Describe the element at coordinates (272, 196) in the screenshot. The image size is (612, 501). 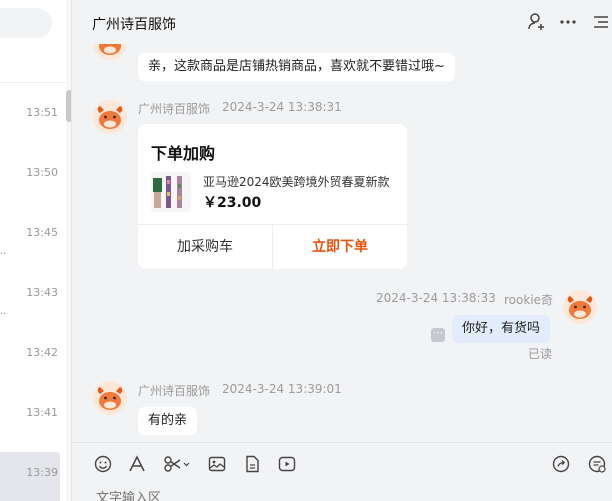
I see `order-card: 下单加购 亚马逊2024欧美跨境外贸春夏新款 ￥23.00 加采购车 立即下单` at that location.